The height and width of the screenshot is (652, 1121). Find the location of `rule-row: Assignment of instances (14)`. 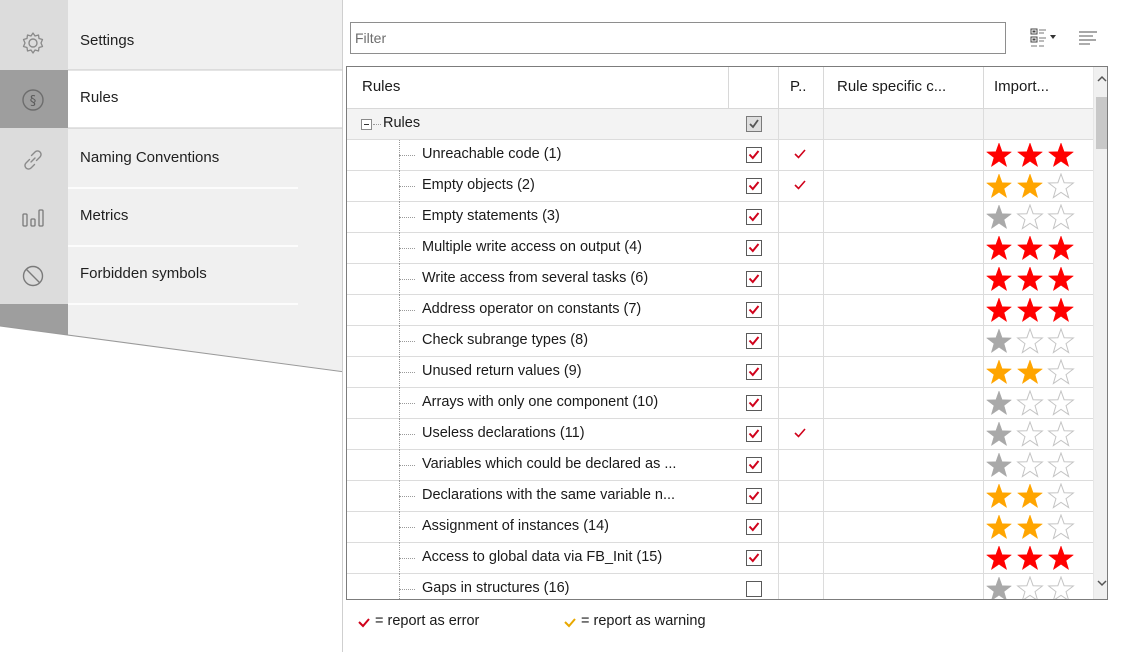

rule-row: Assignment of instances (14) is located at coordinates (720, 527).